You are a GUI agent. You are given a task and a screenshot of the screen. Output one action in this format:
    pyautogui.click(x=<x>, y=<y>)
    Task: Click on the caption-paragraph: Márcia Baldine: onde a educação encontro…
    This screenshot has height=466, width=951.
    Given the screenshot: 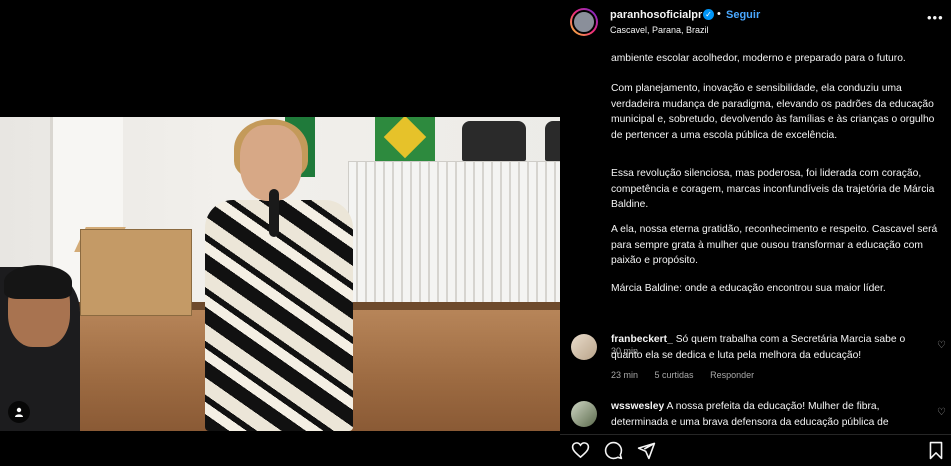 What is the action you would take?
    pyautogui.click(x=748, y=288)
    